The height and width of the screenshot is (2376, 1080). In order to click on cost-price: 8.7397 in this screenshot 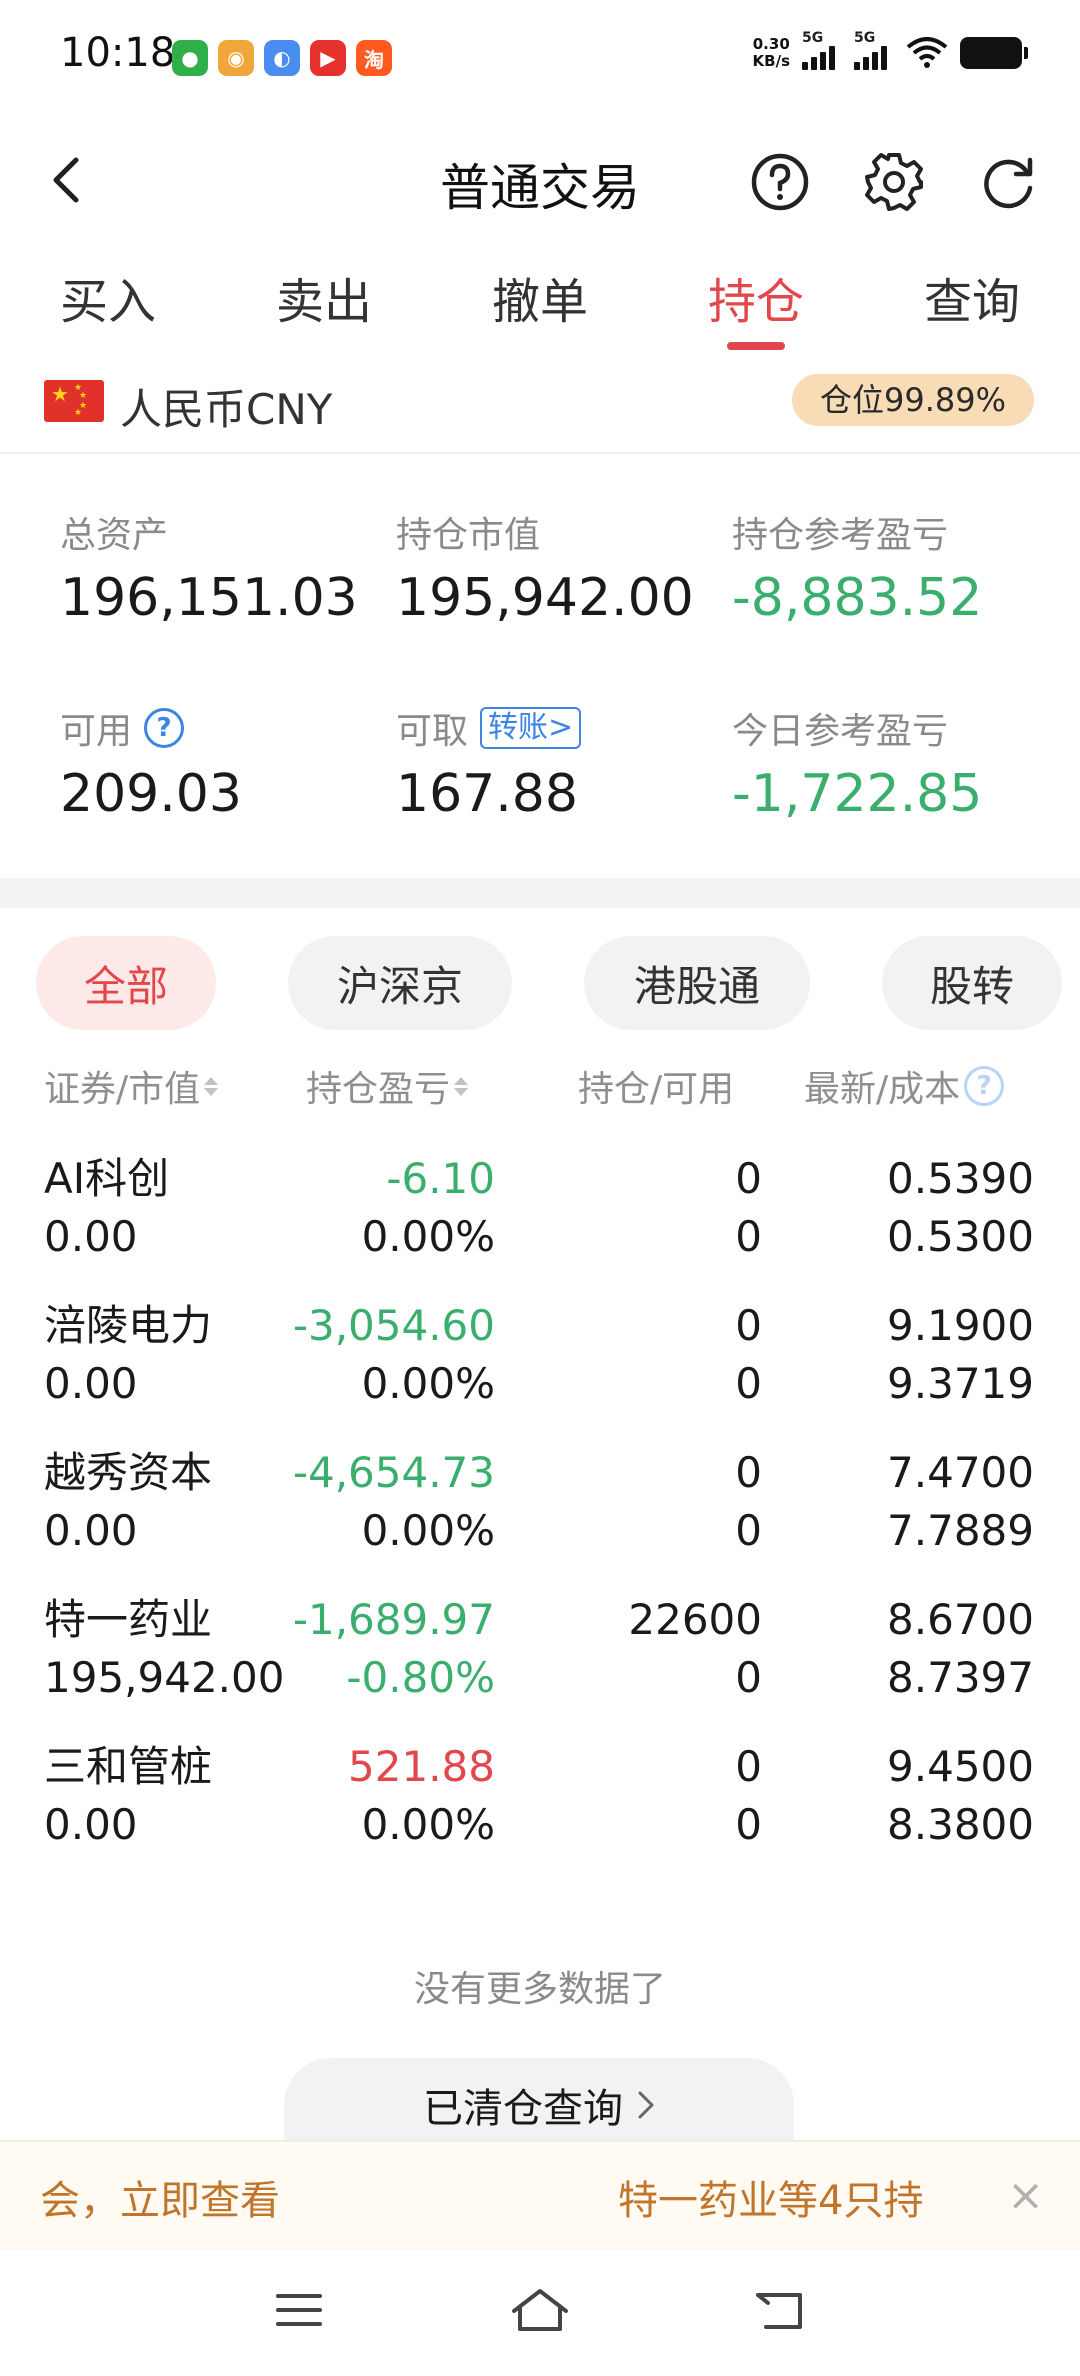, I will do `click(960, 1677)`.